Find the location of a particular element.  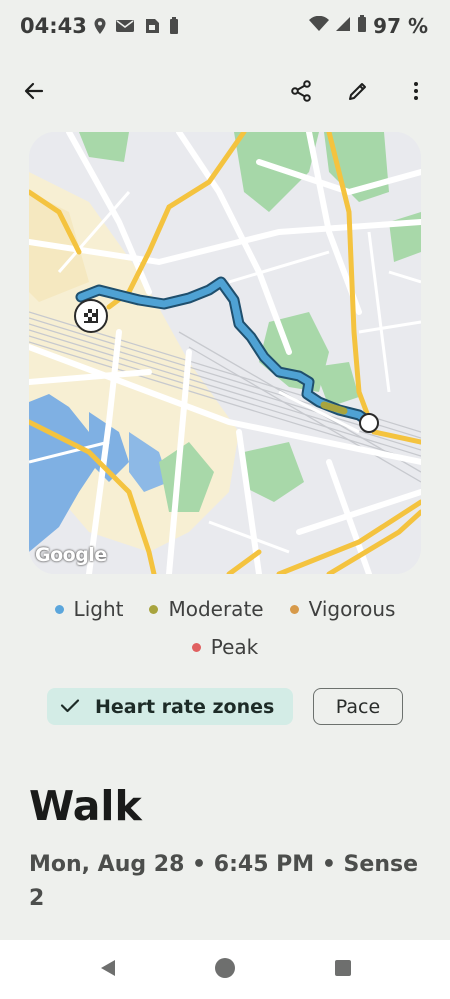

nav-back-icon is located at coordinates (108, 970).